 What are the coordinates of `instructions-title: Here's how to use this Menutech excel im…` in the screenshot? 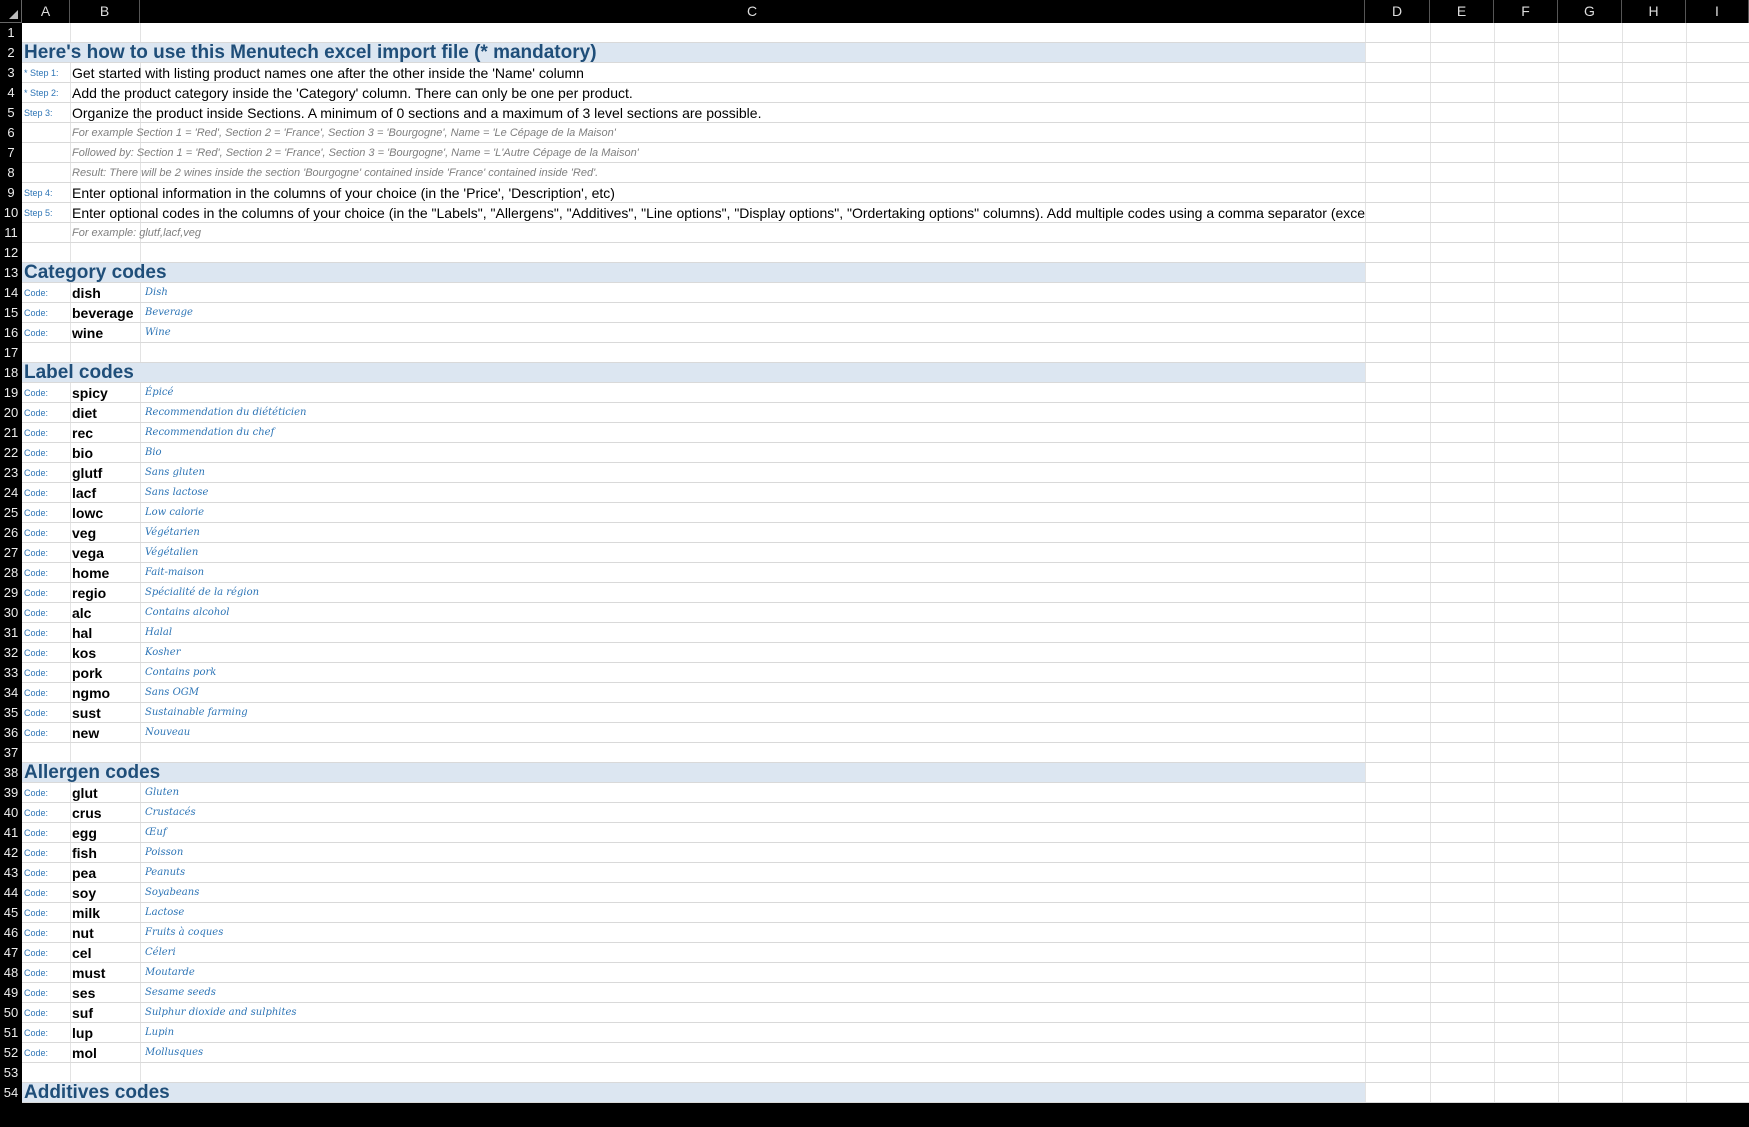 It's located at (694, 53).